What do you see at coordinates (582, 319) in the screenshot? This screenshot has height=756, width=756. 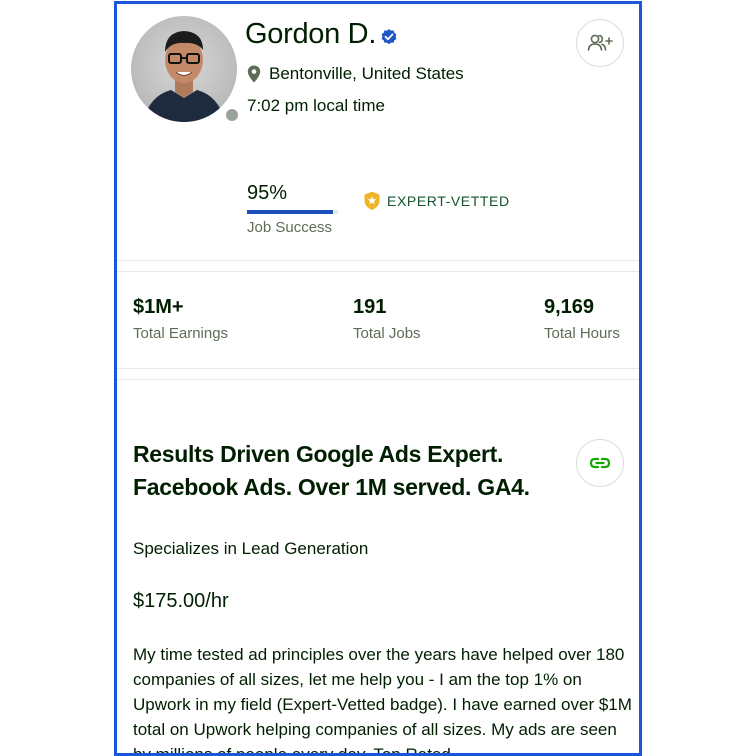 I see `stat-total-hours: 9,169 Total Hours` at bounding box center [582, 319].